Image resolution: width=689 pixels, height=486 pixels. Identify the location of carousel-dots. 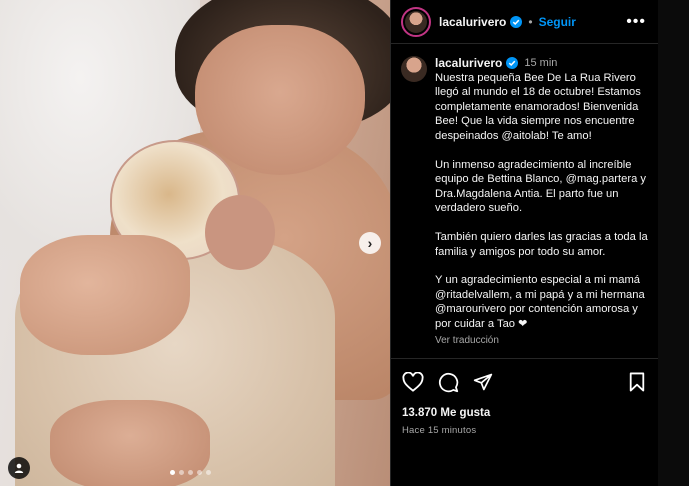
(190, 472).